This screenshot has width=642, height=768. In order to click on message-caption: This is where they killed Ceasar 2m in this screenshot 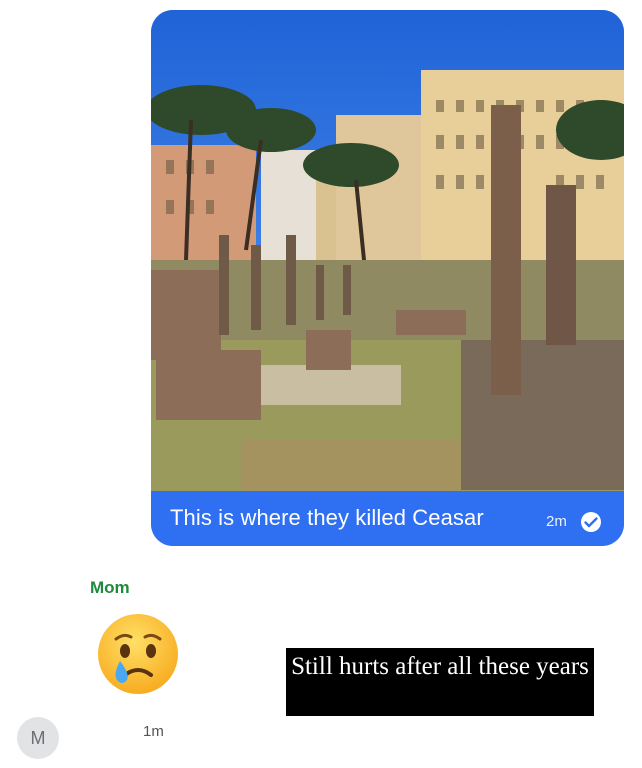, I will do `click(387, 518)`.